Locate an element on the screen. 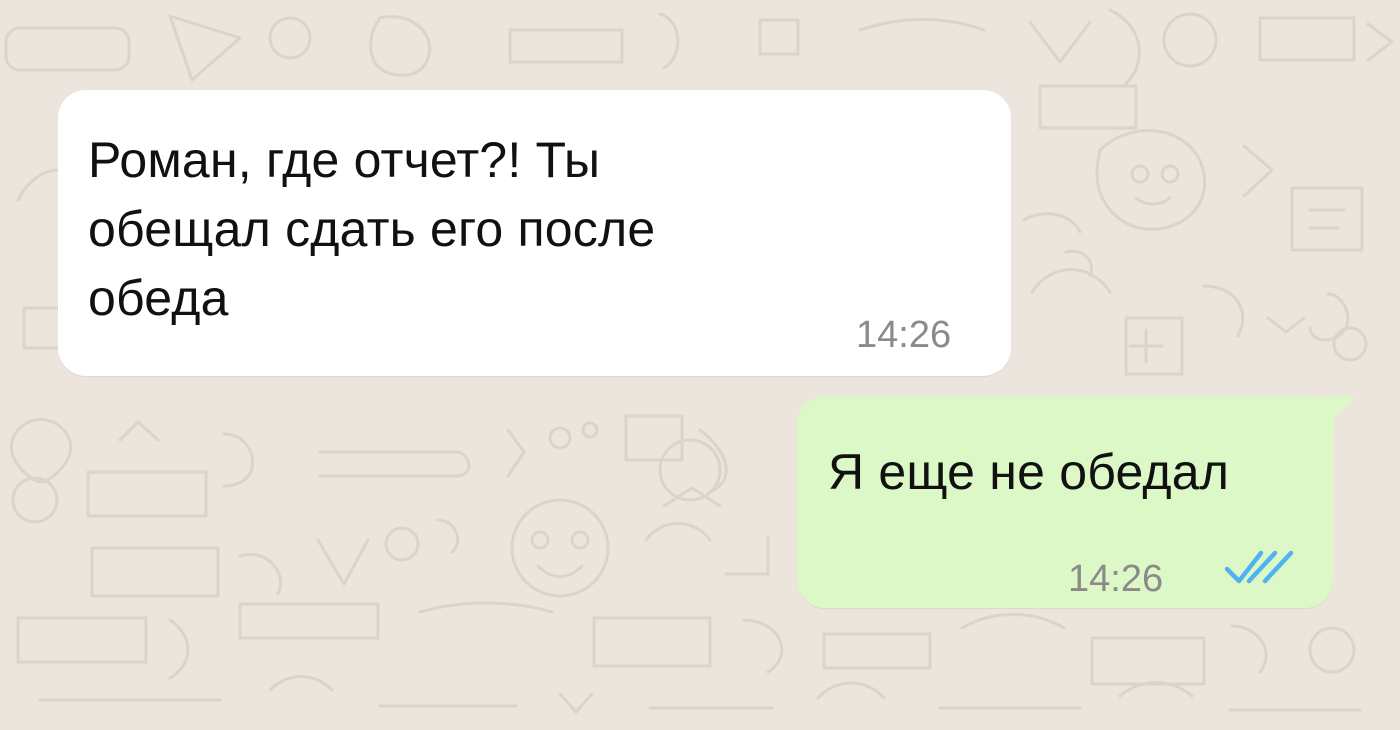 The height and width of the screenshot is (730, 1400). incoming-message-time: 14:26 is located at coordinates (904, 335).